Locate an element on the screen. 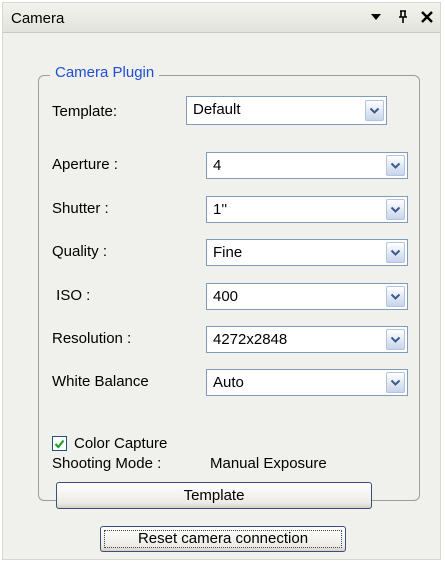 This screenshot has height=563, width=445. iso-dropdown-button is located at coordinates (395, 296).